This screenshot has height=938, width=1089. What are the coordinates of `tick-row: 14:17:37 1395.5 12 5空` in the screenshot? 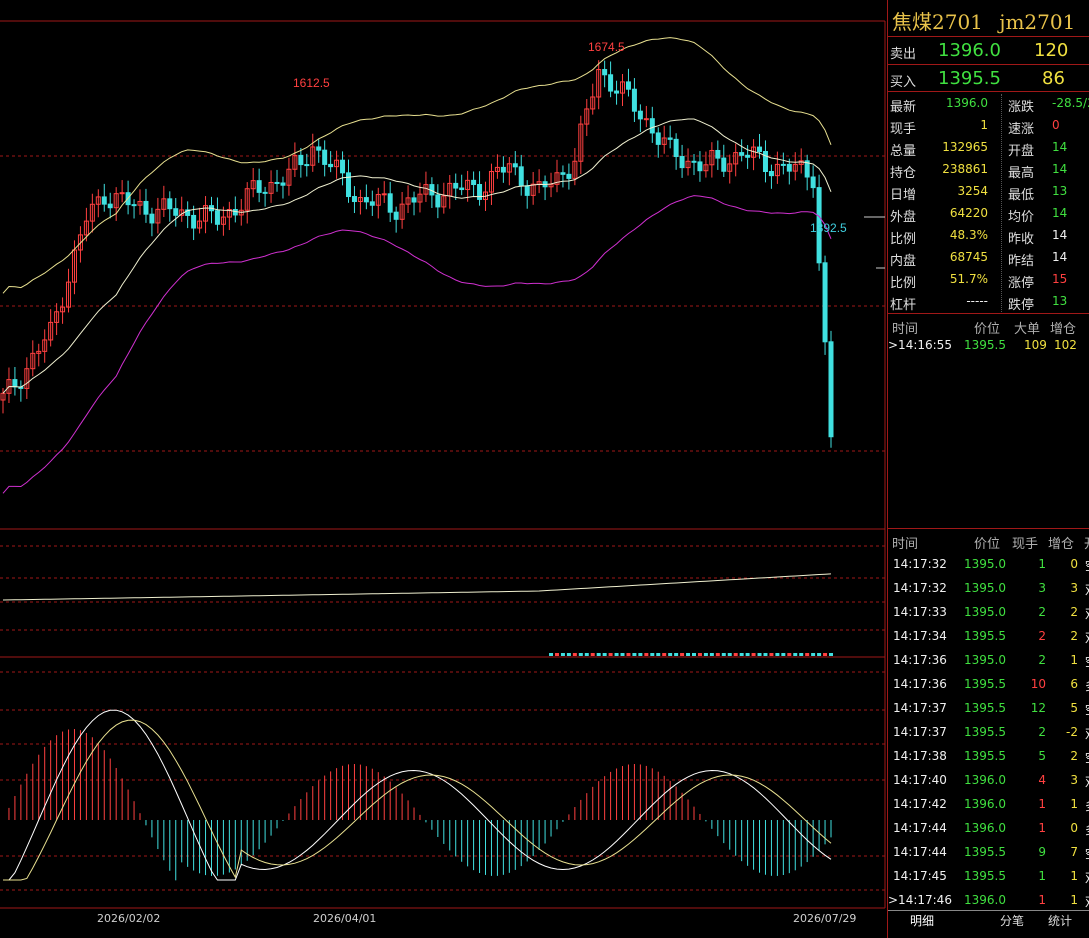 It's located at (988, 709).